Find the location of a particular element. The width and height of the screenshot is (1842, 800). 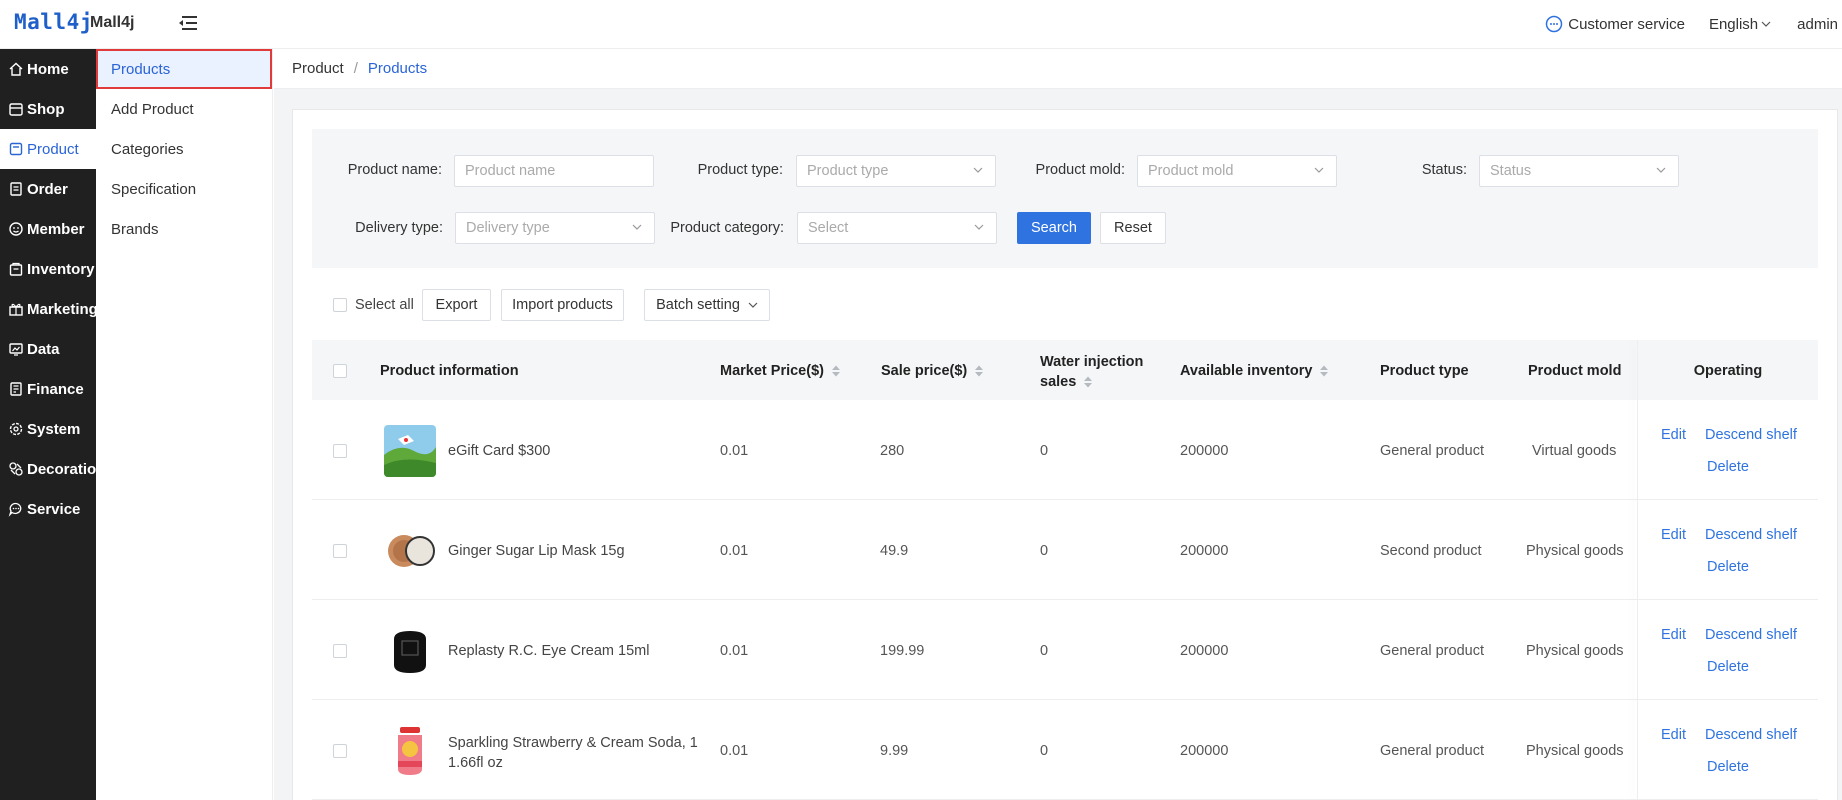

shop-icon is located at coordinates (16, 109).